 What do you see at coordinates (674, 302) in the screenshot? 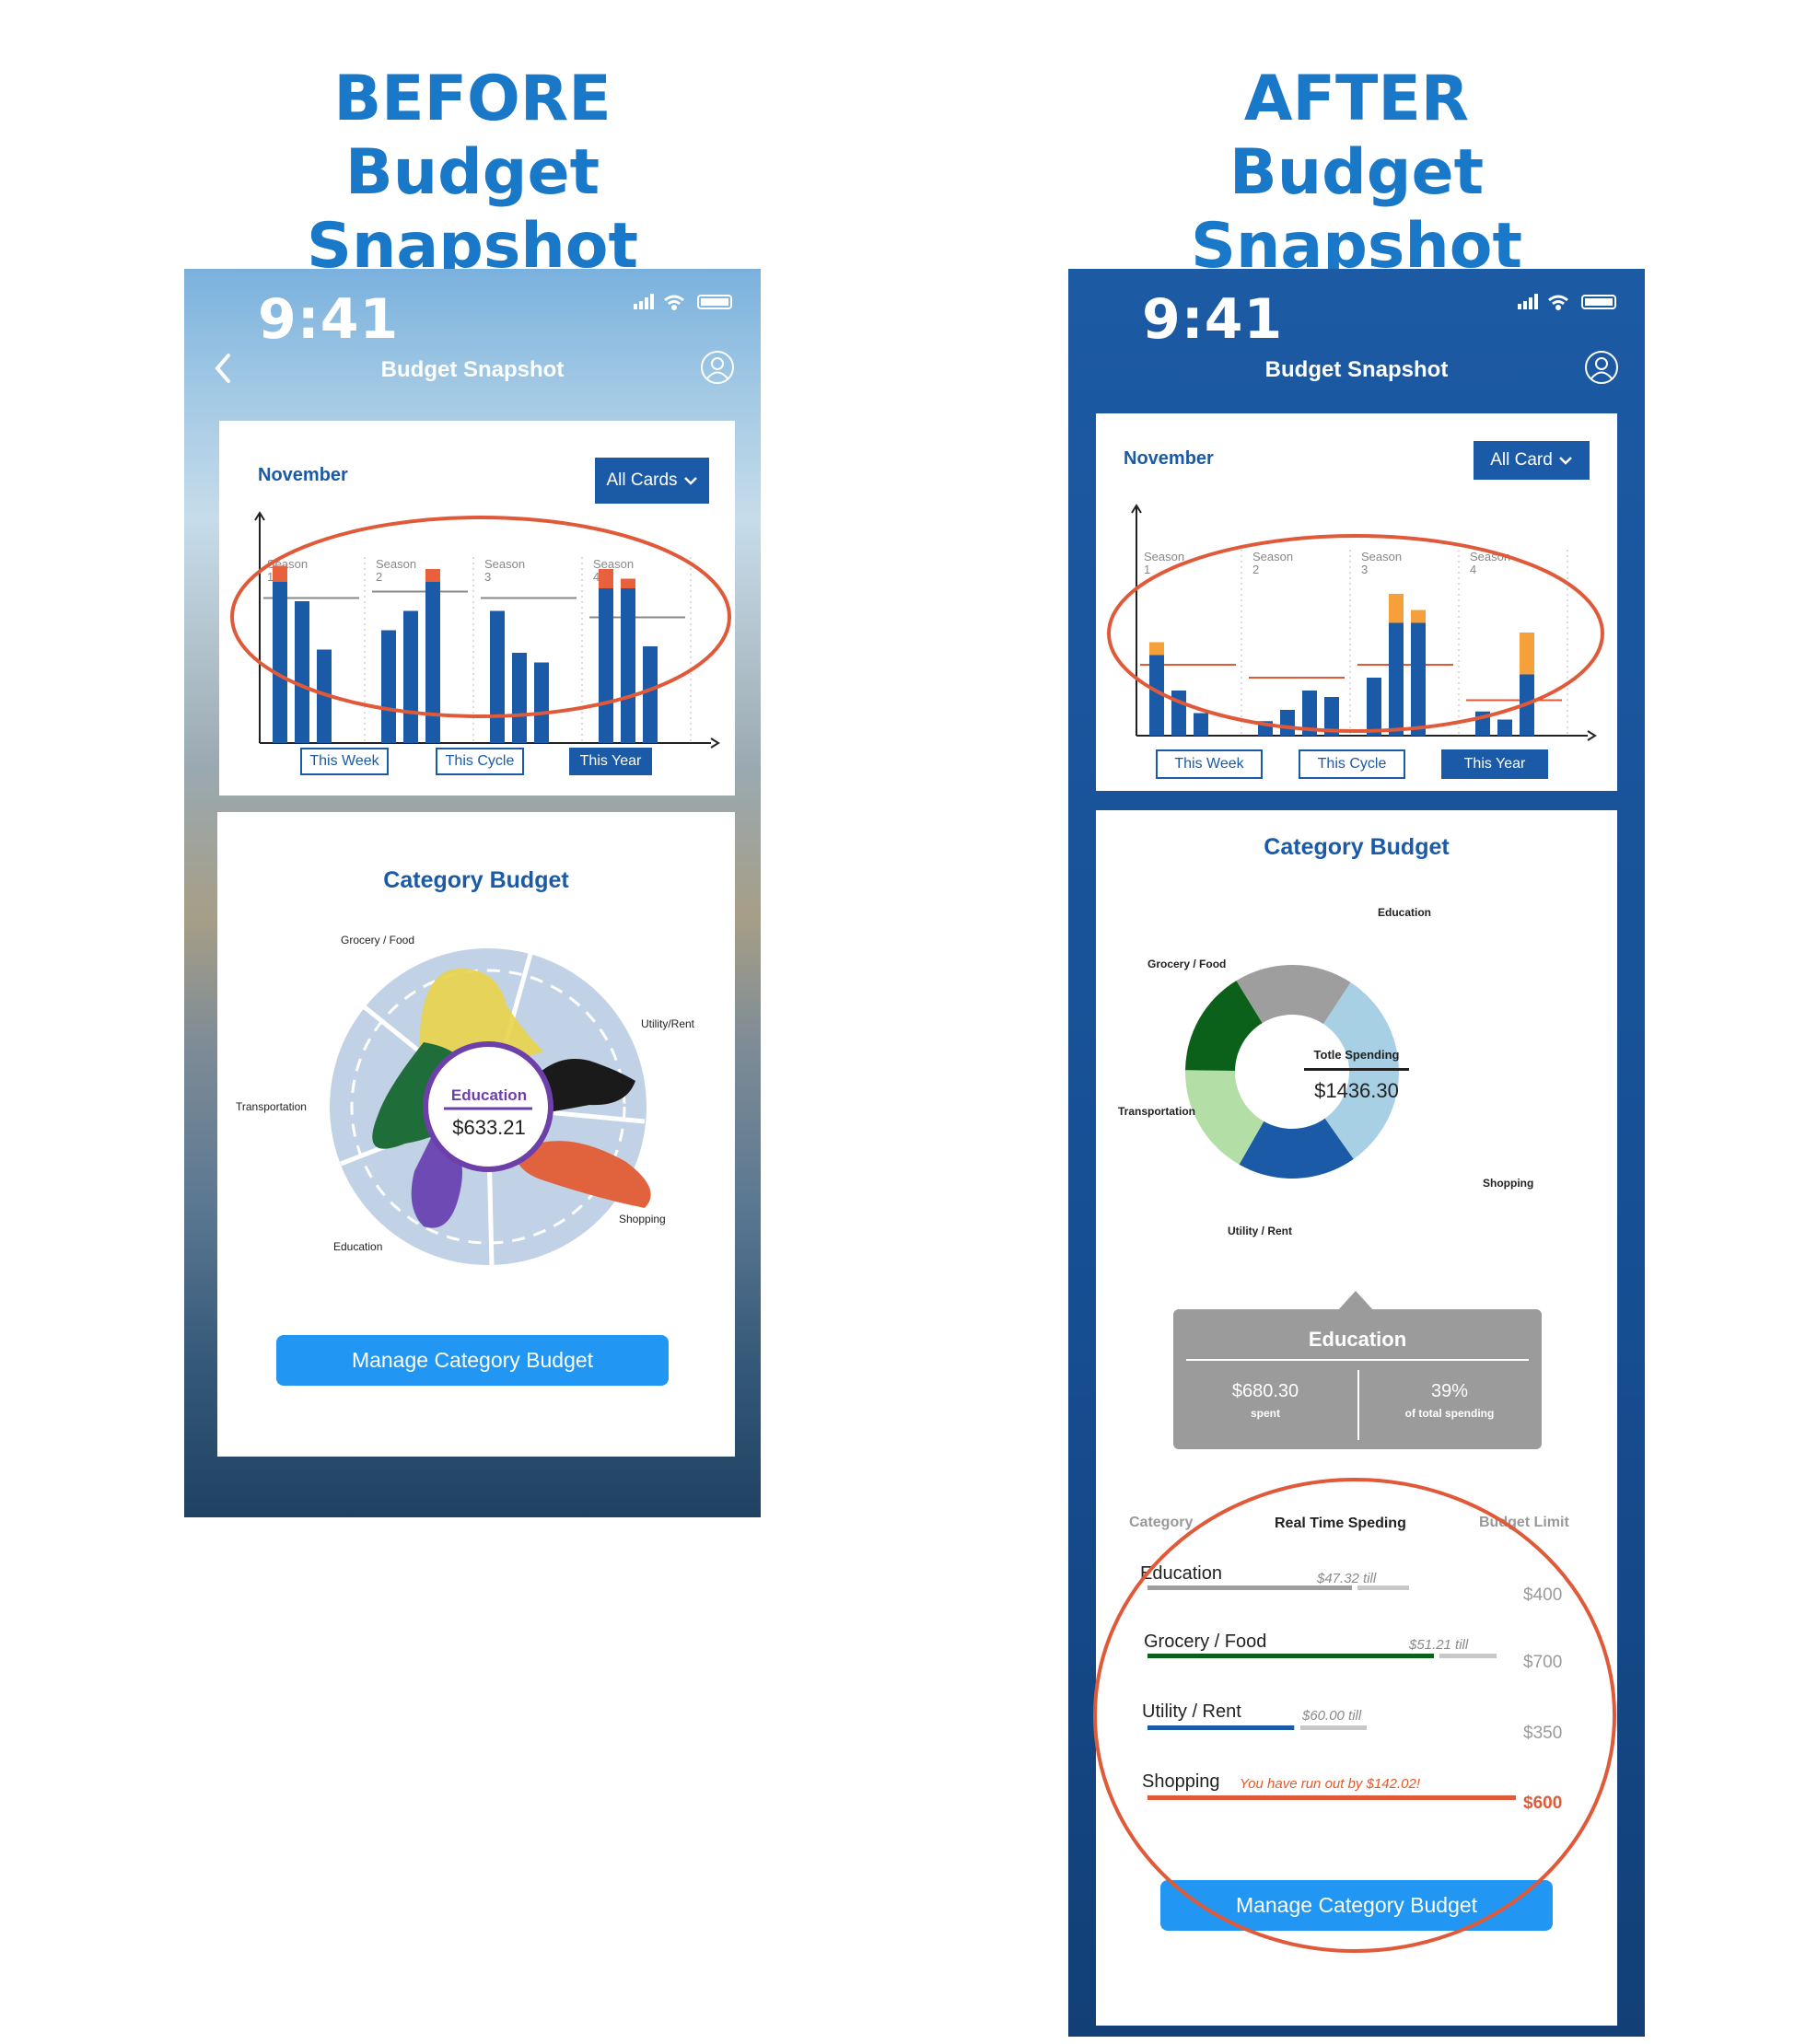
I see `wifi-icon` at bounding box center [674, 302].